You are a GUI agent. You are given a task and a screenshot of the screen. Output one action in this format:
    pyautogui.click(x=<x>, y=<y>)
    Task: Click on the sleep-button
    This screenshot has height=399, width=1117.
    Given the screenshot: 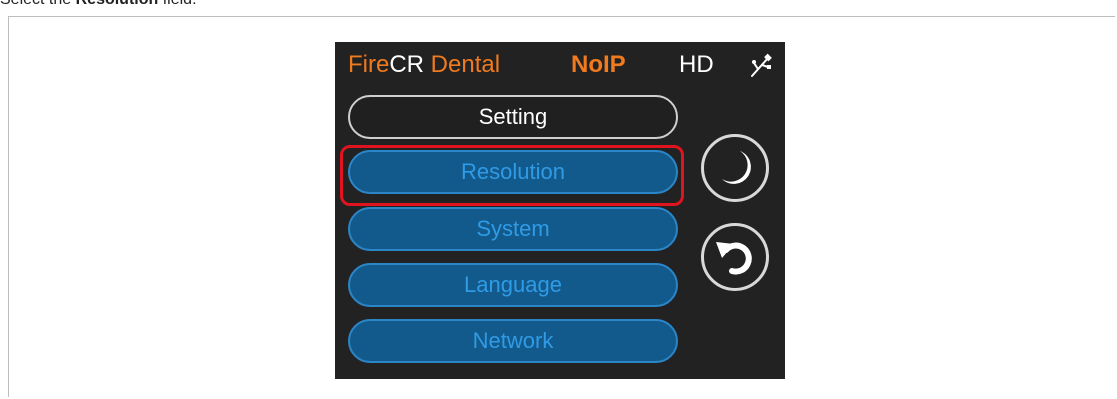 What is the action you would take?
    pyautogui.click(x=735, y=168)
    